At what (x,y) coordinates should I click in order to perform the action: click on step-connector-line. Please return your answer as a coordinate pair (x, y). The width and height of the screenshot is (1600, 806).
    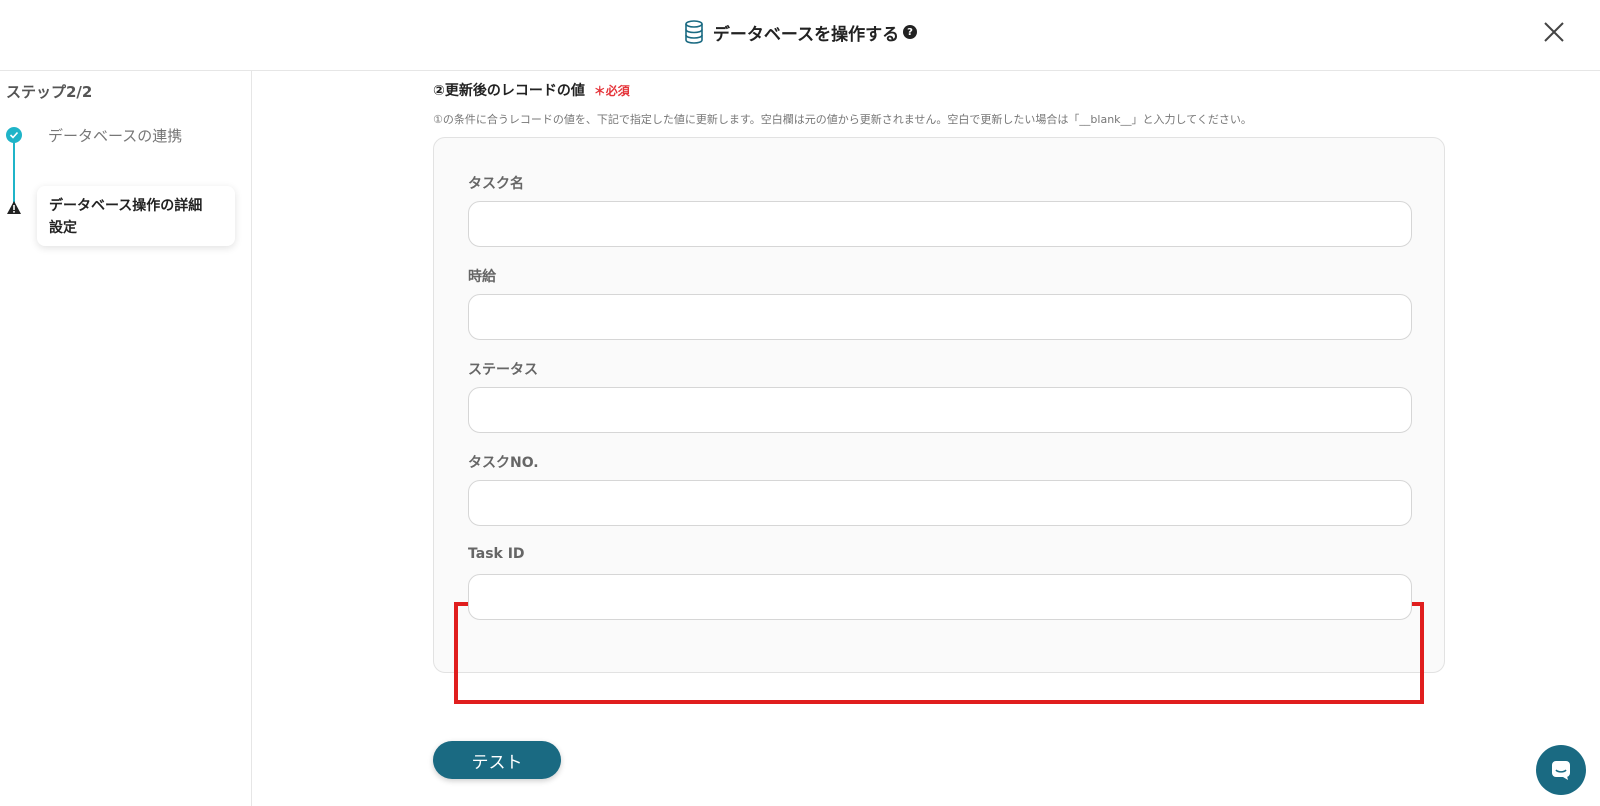
    Looking at the image, I should click on (14, 173).